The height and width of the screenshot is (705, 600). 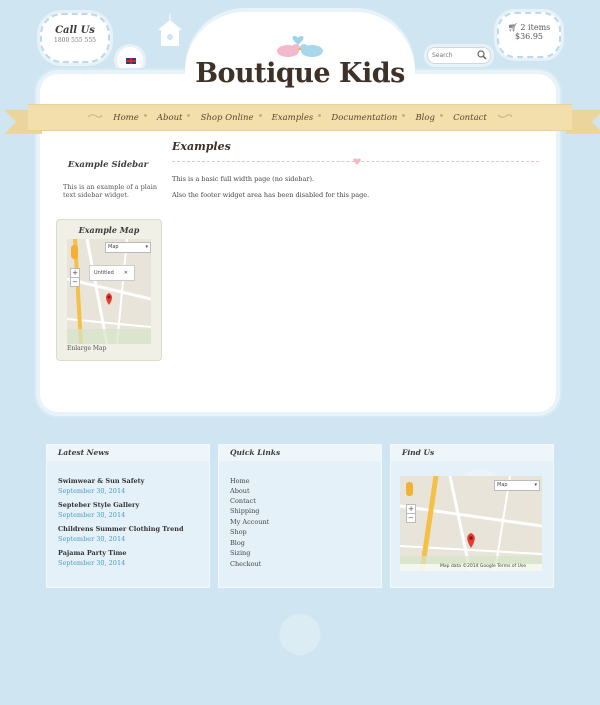 What do you see at coordinates (170, 30) in the screenshot?
I see `birdhouse-icon` at bounding box center [170, 30].